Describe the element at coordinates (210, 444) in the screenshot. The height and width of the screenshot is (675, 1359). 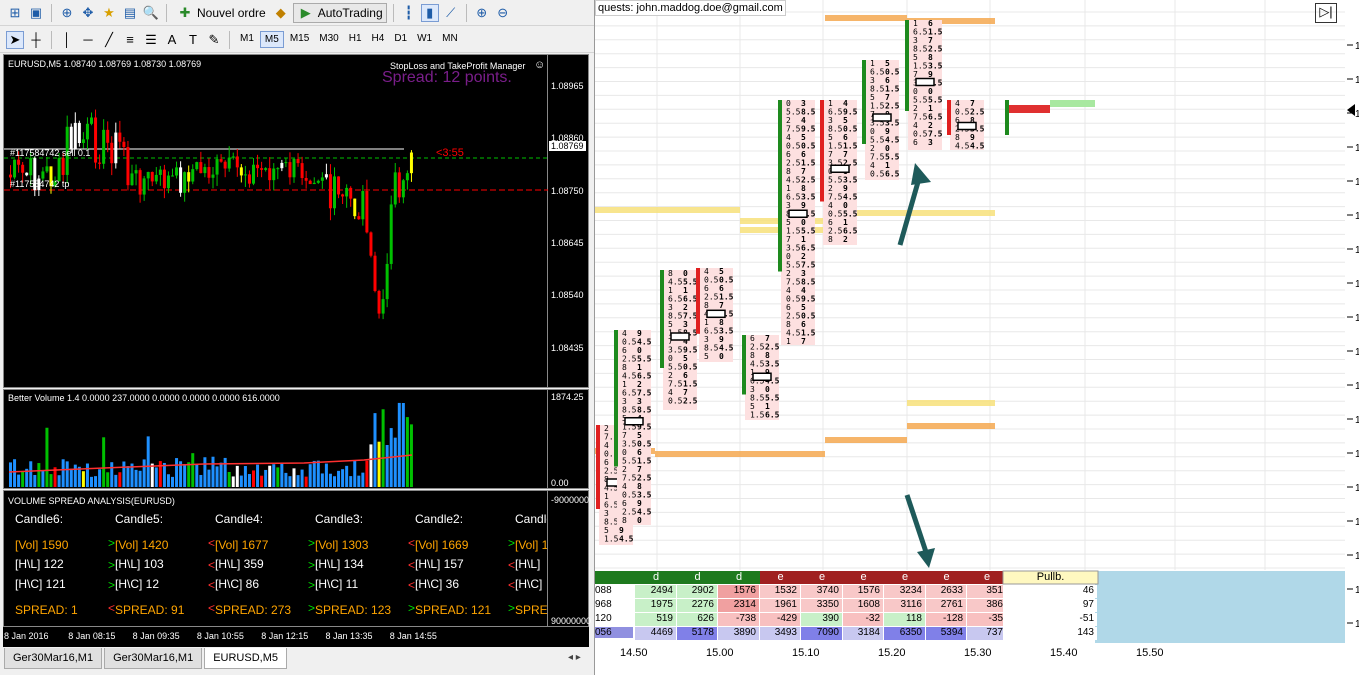
I see `volume-svg` at that location.